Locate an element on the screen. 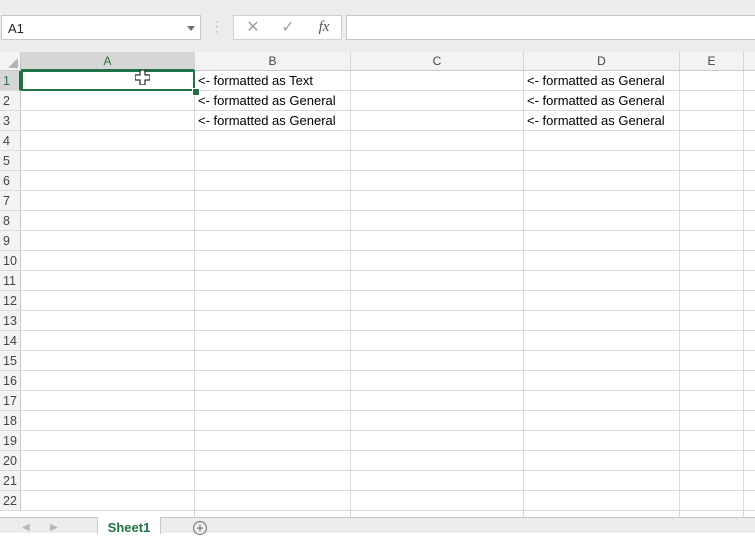  cell-d1: <- formatted as General is located at coordinates (602, 81).